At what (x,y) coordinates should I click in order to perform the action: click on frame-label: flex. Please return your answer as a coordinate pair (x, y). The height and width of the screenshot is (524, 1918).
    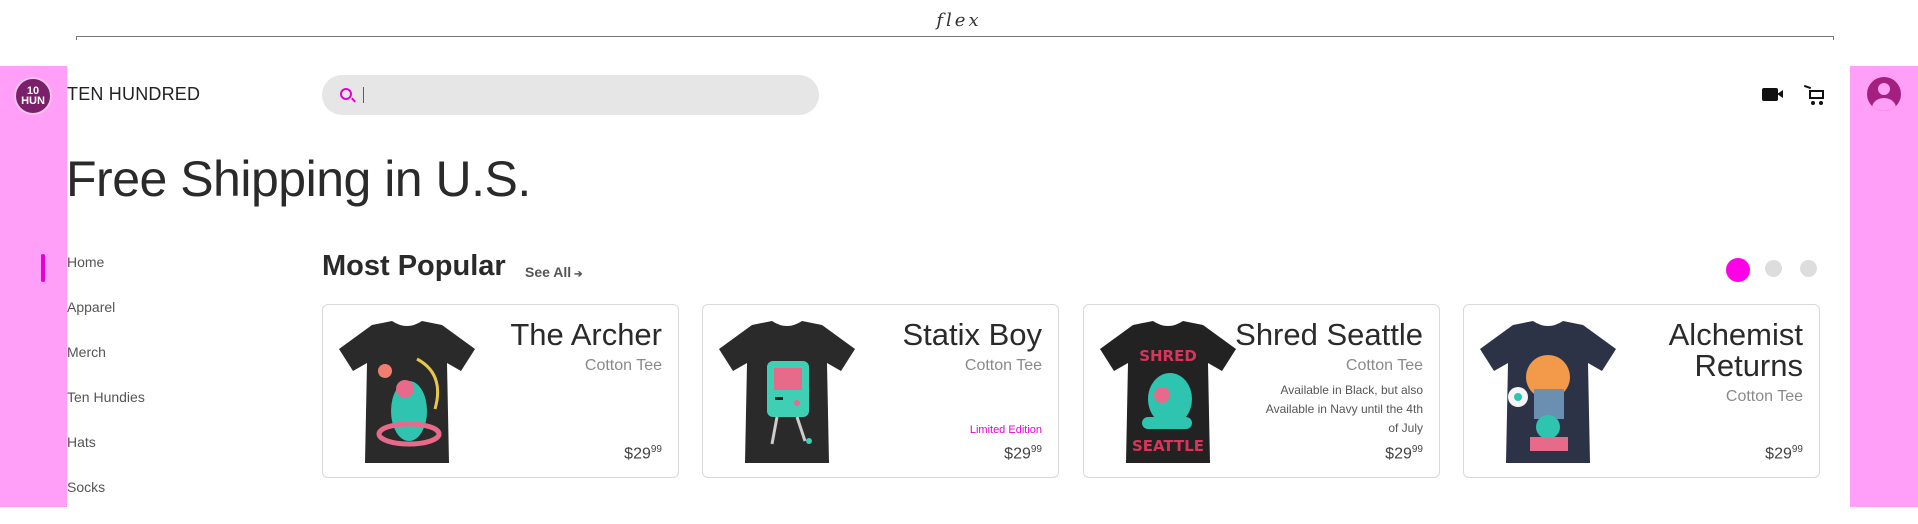
    Looking at the image, I should click on (959, 20).